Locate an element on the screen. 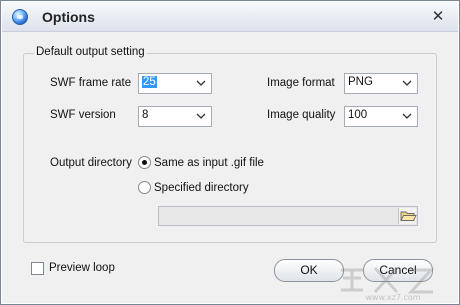 The image size is (460, 305). swf-version-value: 8 is located at coordinates (145, 115).